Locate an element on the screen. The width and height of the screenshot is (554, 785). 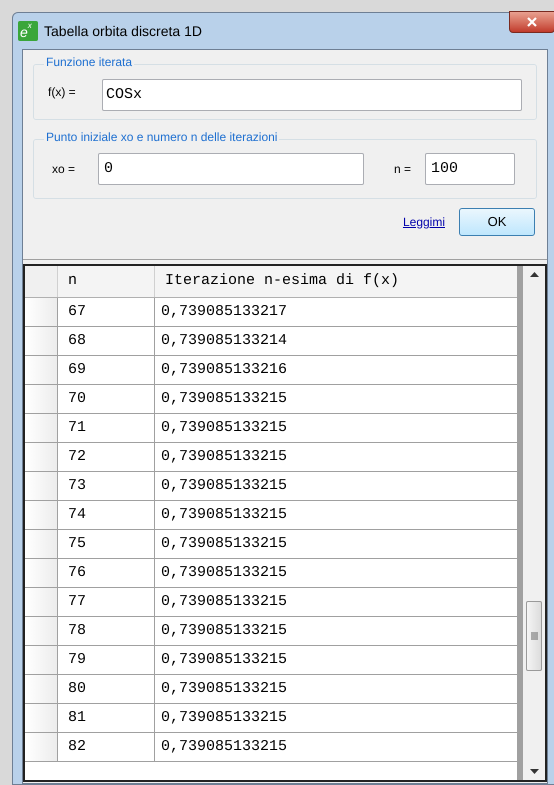
table-cell: 73 is located at coordinates (106, 486).